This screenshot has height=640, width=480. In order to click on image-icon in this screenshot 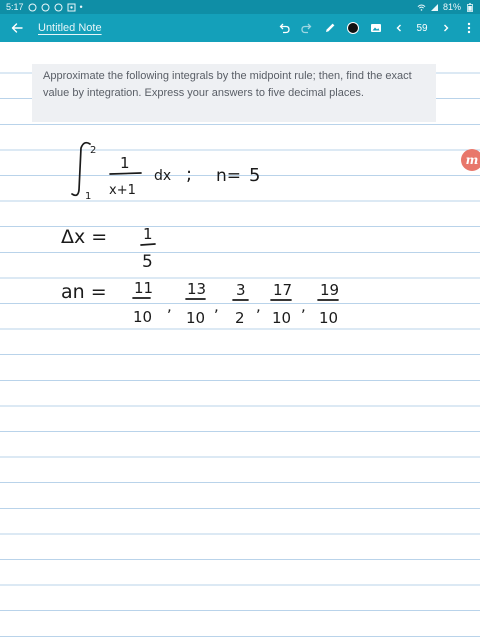, I will do `click(375, 28)`.